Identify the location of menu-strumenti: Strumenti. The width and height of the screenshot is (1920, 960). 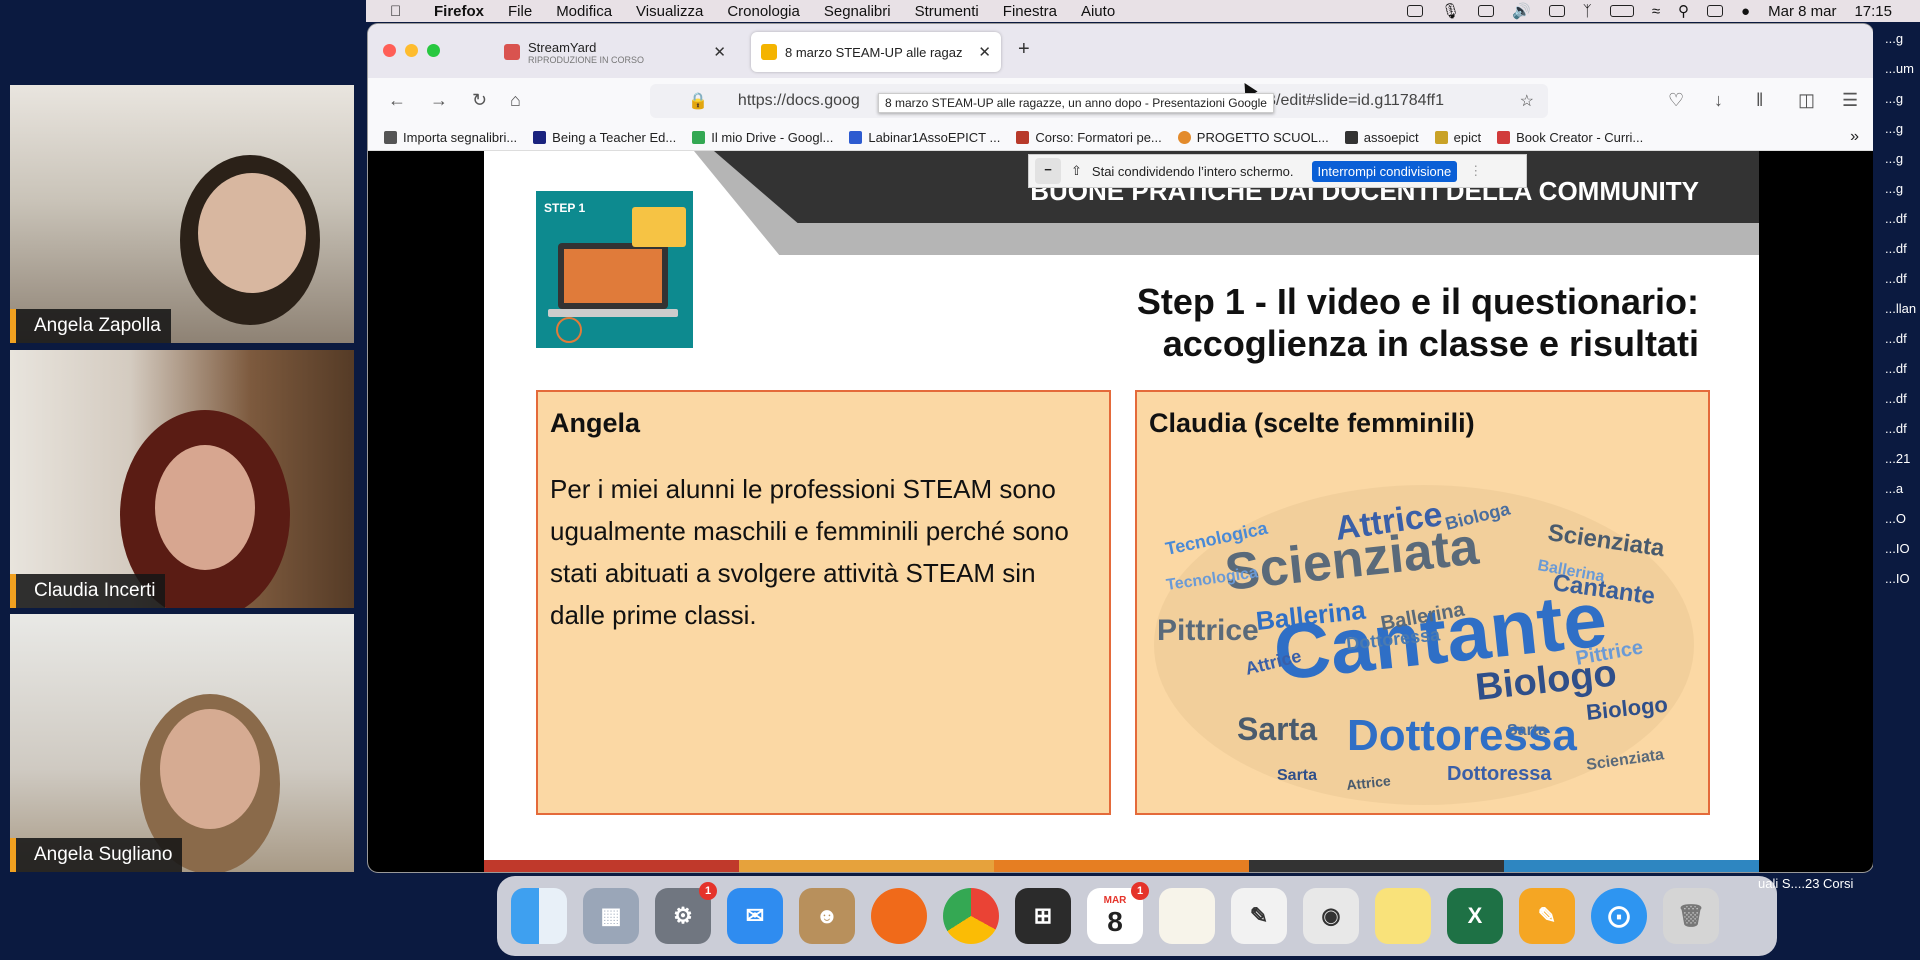
(947, 11).